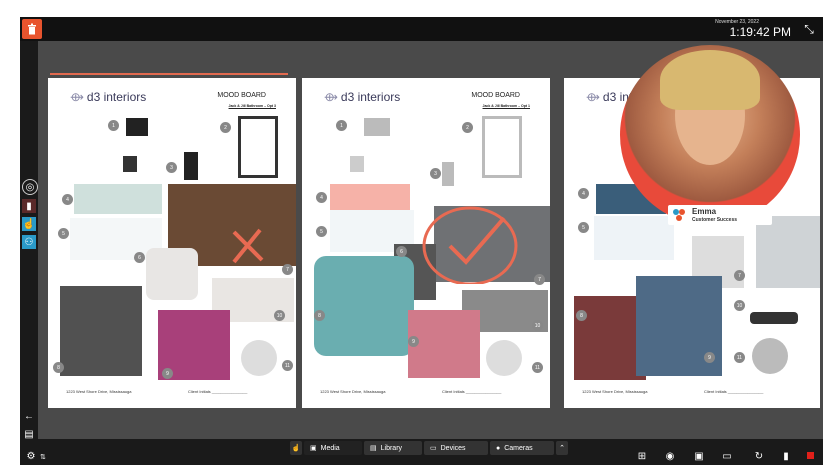 The width and height of the screenshot is (831, 465). Describe the element at coordinates (809, 29) in the screenshot. I see `collapse-icon: ⤡` at that location.